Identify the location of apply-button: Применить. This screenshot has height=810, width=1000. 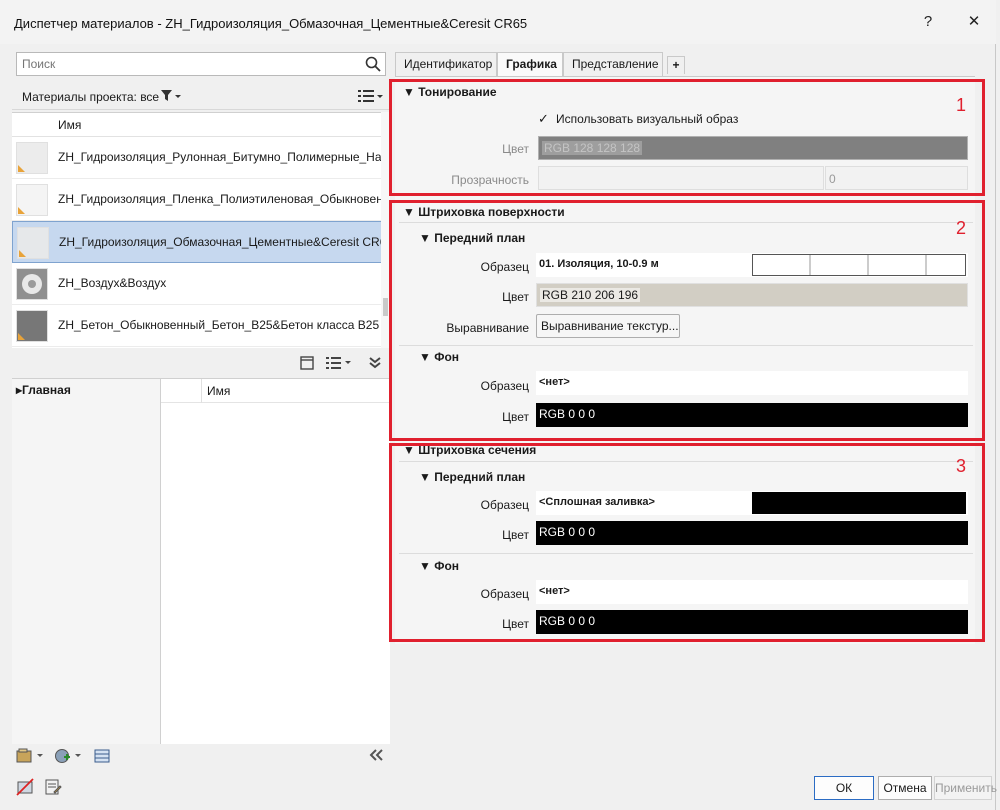
(965, 788).